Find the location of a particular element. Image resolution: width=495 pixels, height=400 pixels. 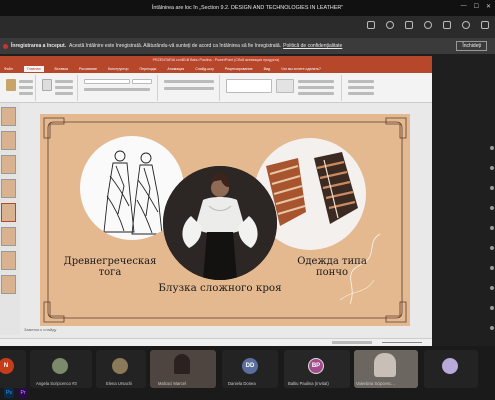

slide-thumbnail-selected is located at coordinates (8, 212).